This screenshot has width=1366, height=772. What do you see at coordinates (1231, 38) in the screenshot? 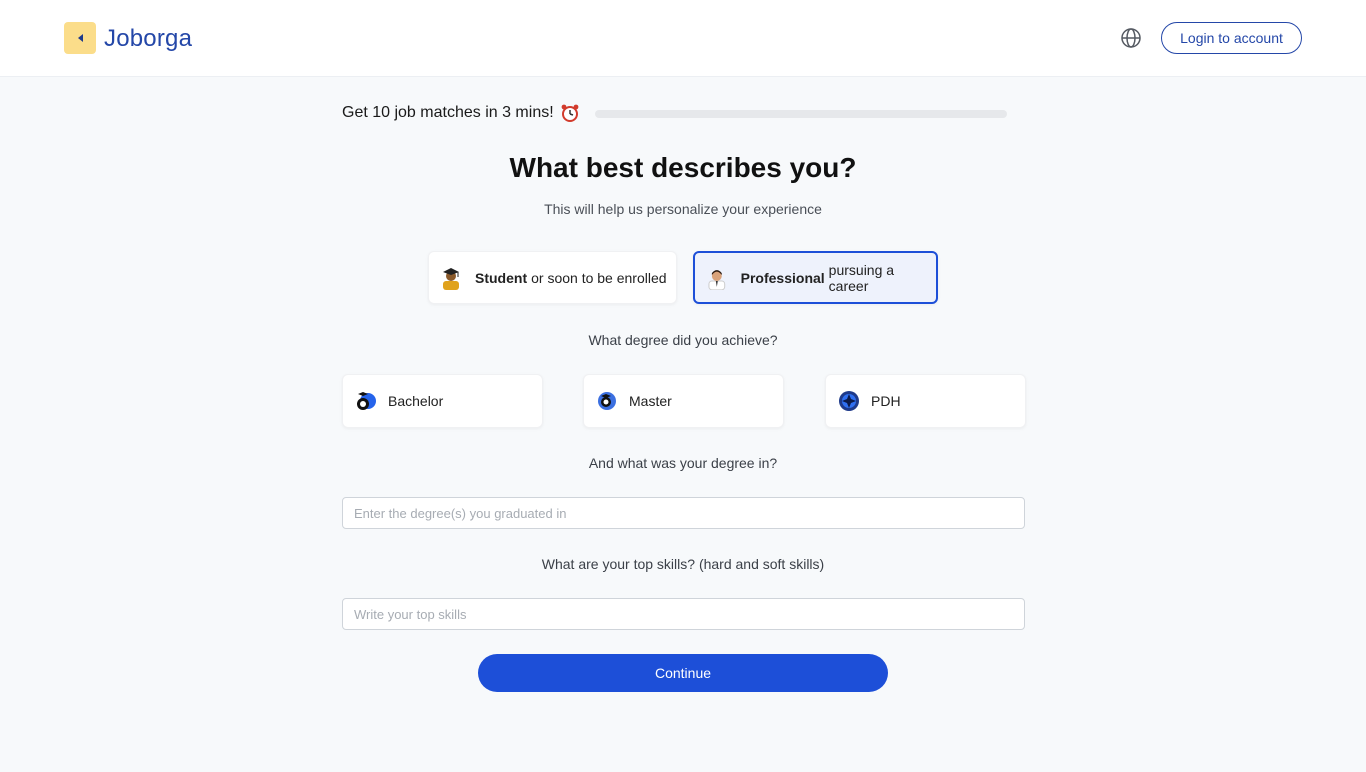
I see `login-button: Login to account` at bounding box center [1231, 38].